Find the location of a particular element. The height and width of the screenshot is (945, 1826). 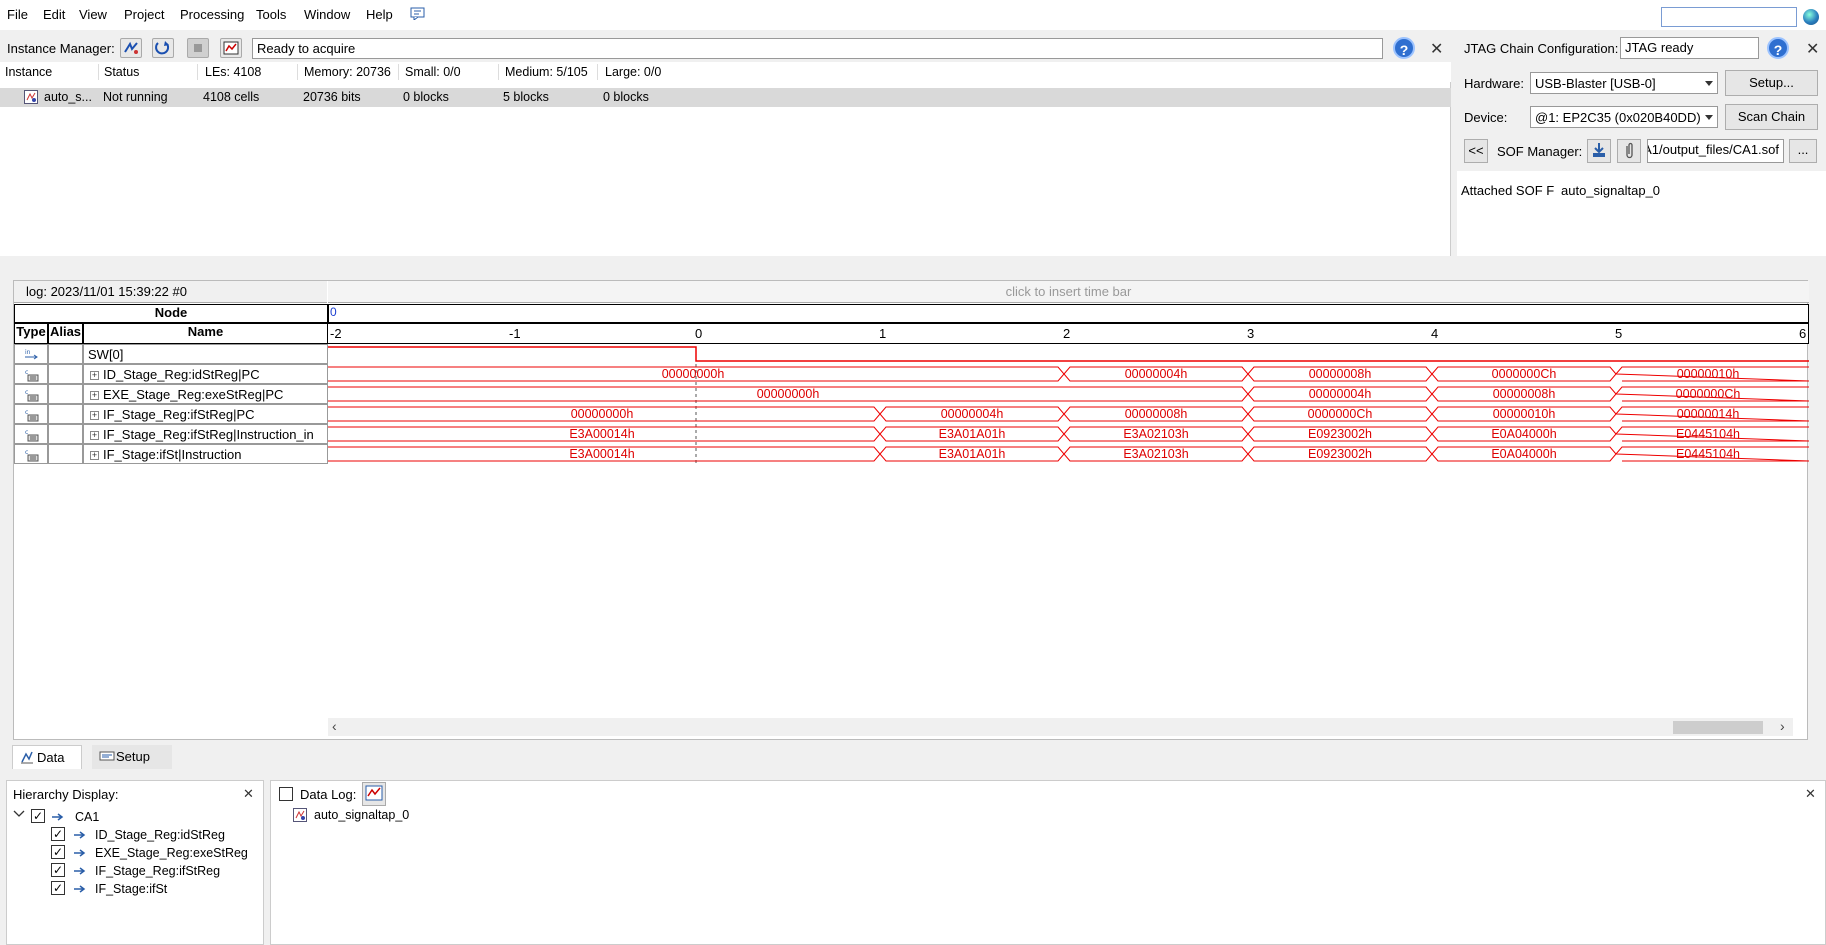

tick-label: 6 is located at coordinates (1803, 333).